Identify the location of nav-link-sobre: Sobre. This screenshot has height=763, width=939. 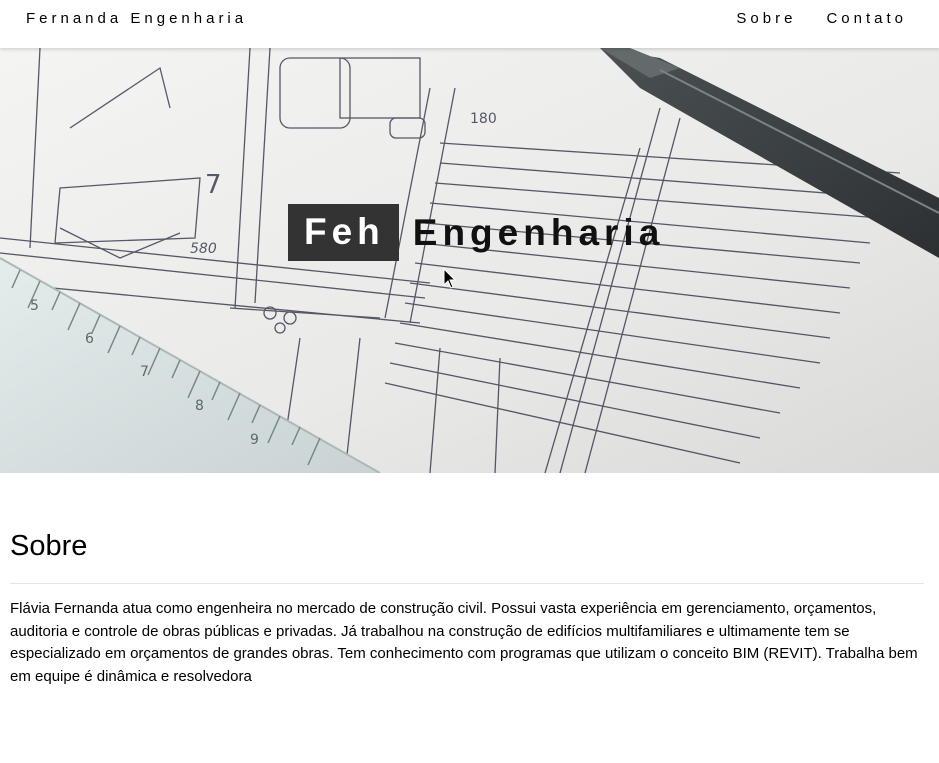
(766, 18).